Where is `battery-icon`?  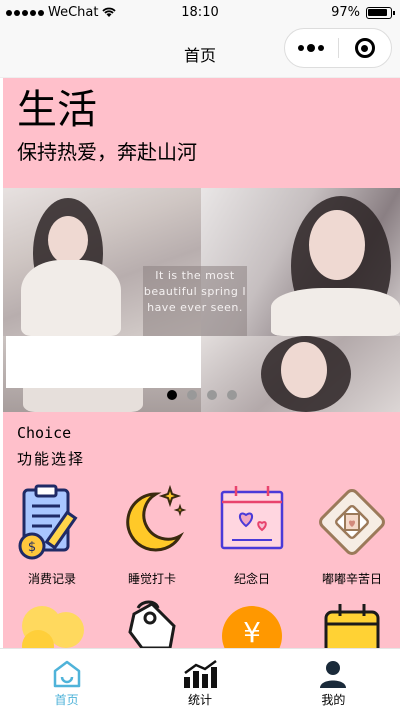 battery-icon is located at coordinates (380, 12).